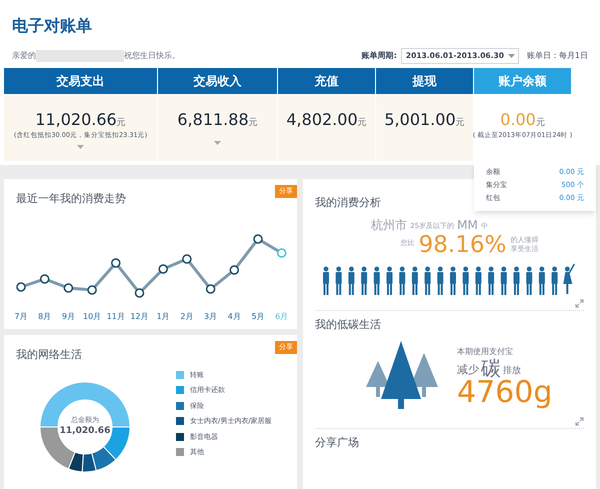 The height and width of the screenshot is (489, 600). What do you see at coordinates (68, 317) in the screenshot?
I see `month-label: 9月` at bounding box center [68, 317].